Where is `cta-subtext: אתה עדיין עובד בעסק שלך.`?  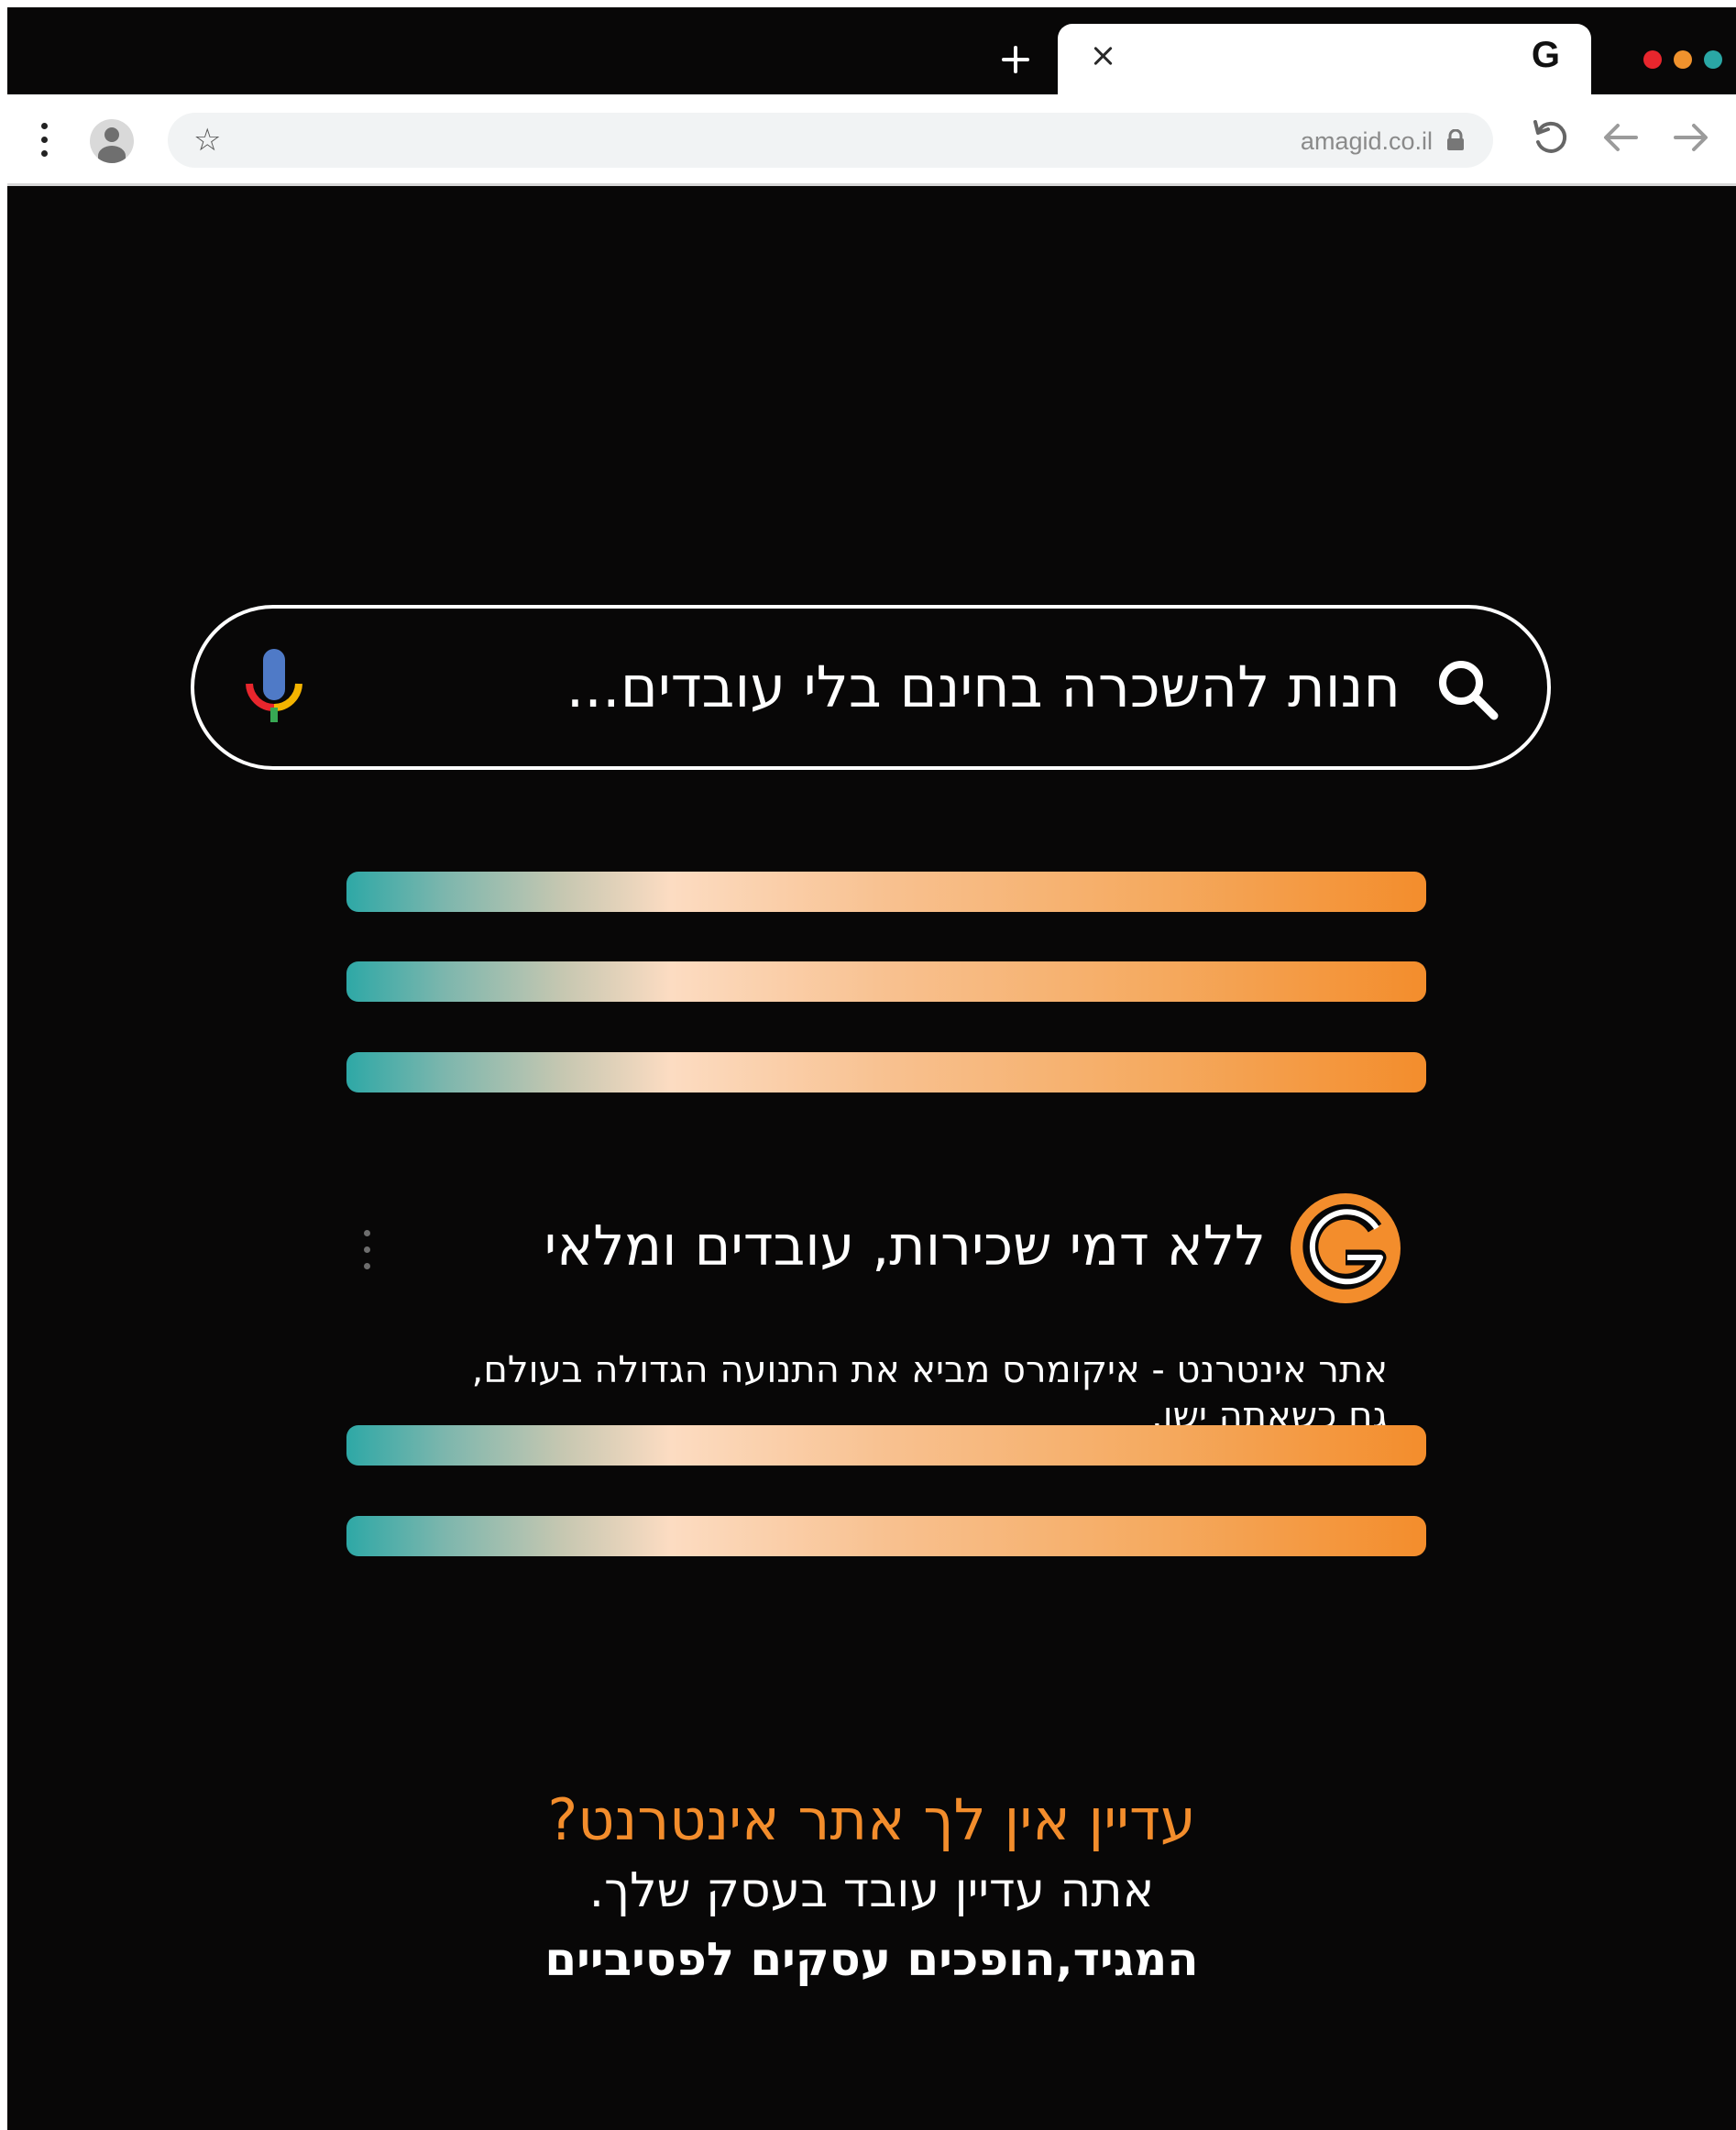 cta-subtext: אתה עדיין עובד בעסק שלך. is located at coordinates (872, 1890).